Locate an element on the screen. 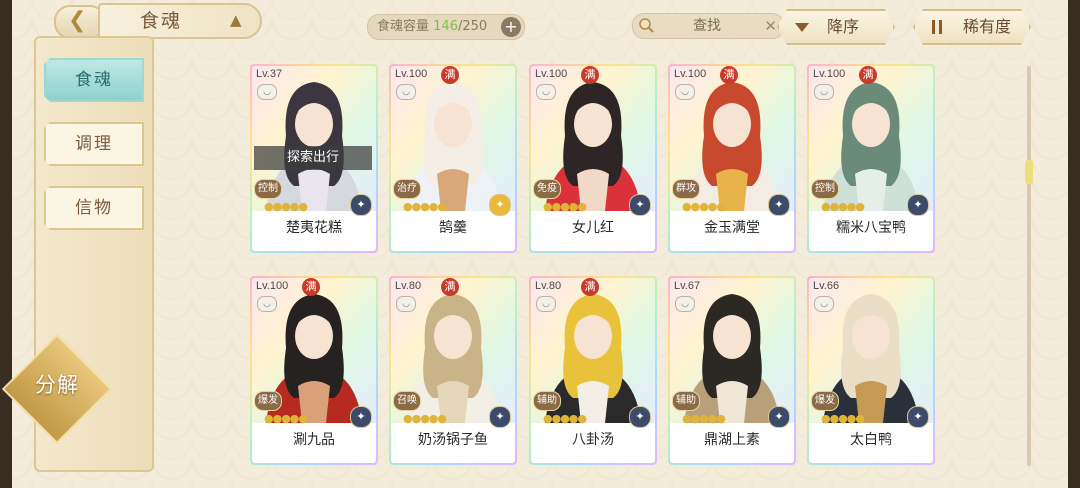  search-icon is located at coordinates (646, 25).